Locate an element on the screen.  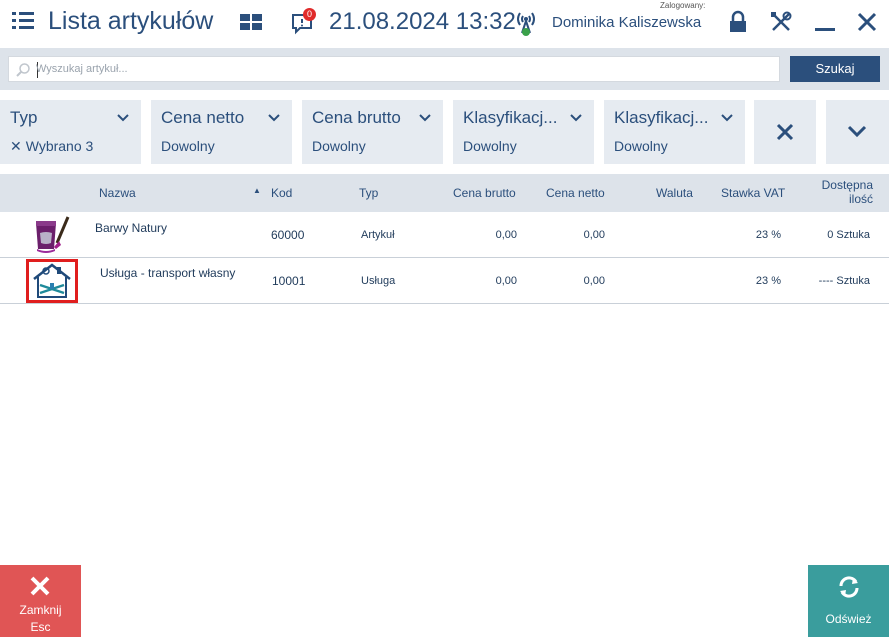
page-title: Lista artykułów is located at coordinates (131, 21).